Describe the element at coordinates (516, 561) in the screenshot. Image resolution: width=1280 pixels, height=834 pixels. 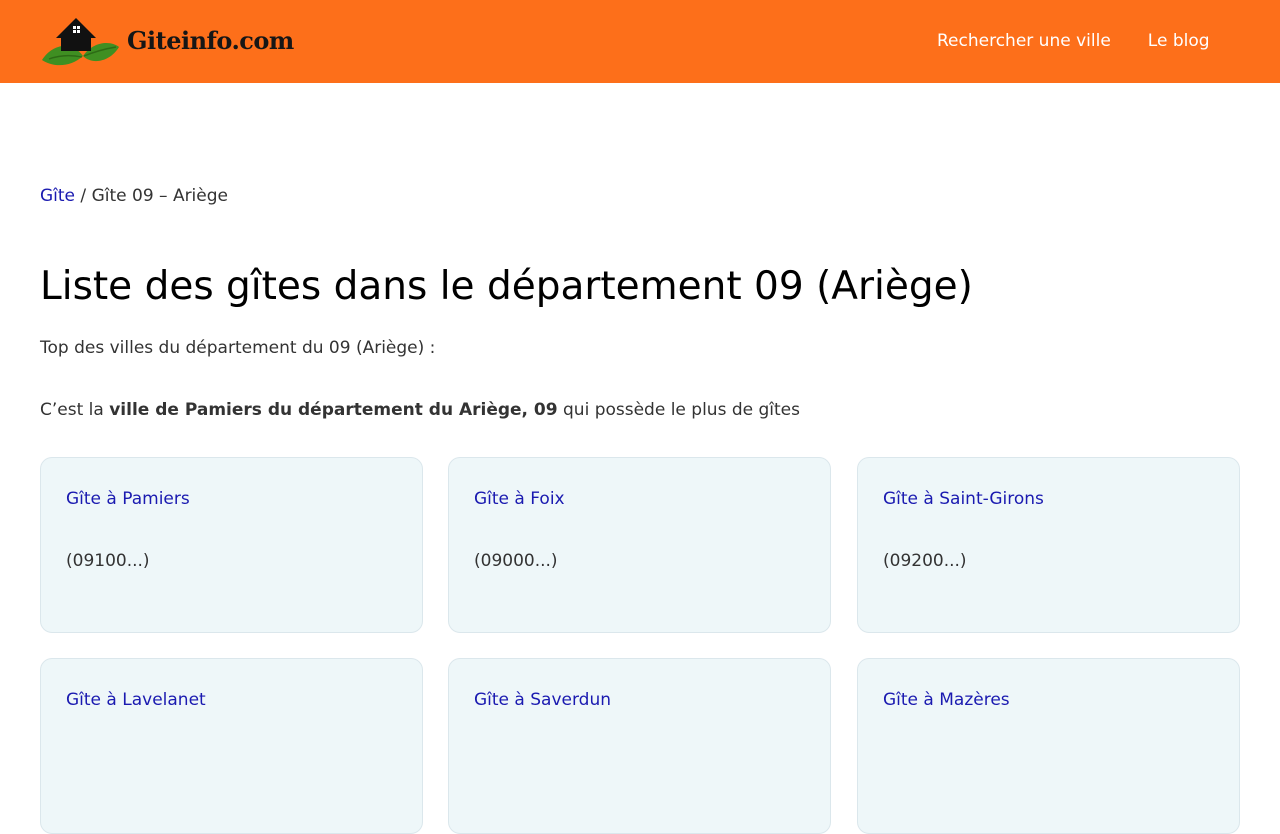
I see `city-postal-code: (09000...)` at that location.